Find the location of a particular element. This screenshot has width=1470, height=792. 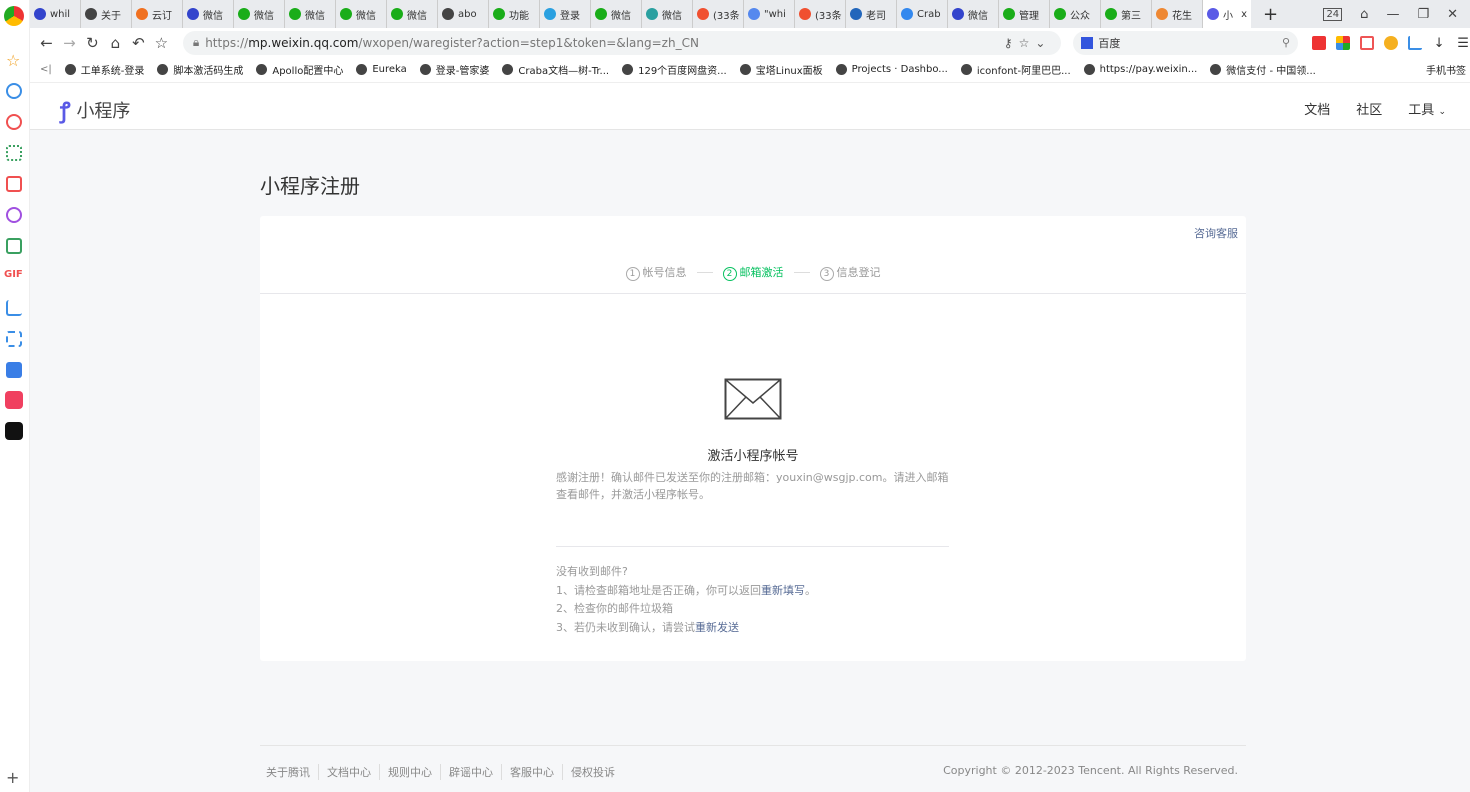

bug-icon is located at coordinates (14, 215).